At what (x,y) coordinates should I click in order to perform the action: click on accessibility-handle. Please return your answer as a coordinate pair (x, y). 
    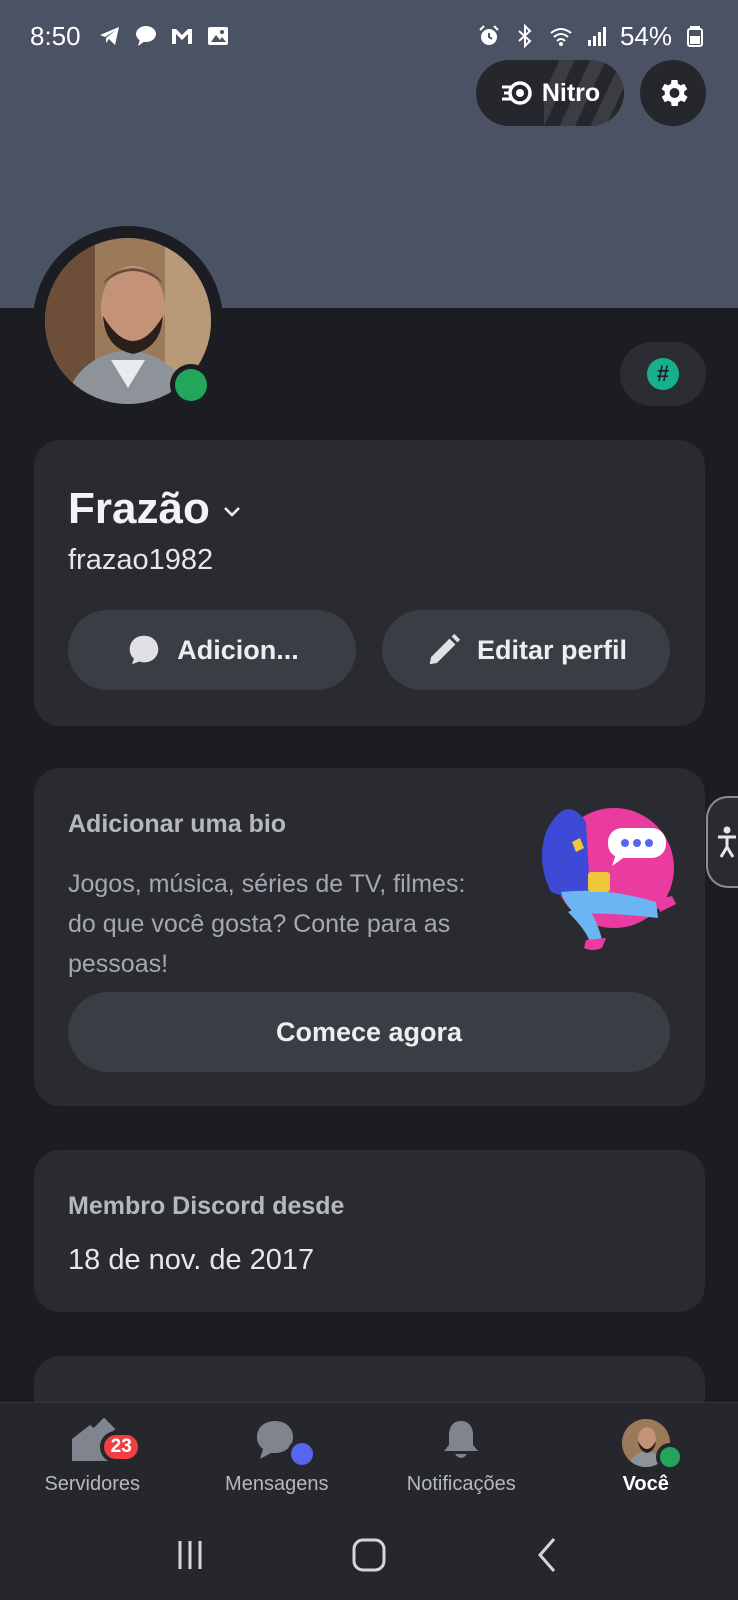
    Looking at the image, I should click on (722, 842).